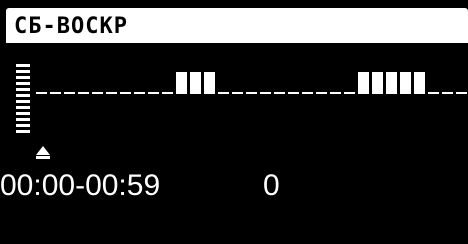 The image size is (468, 244). I want to click on time-range-text: 00:00-00:59, so click(80, 185).